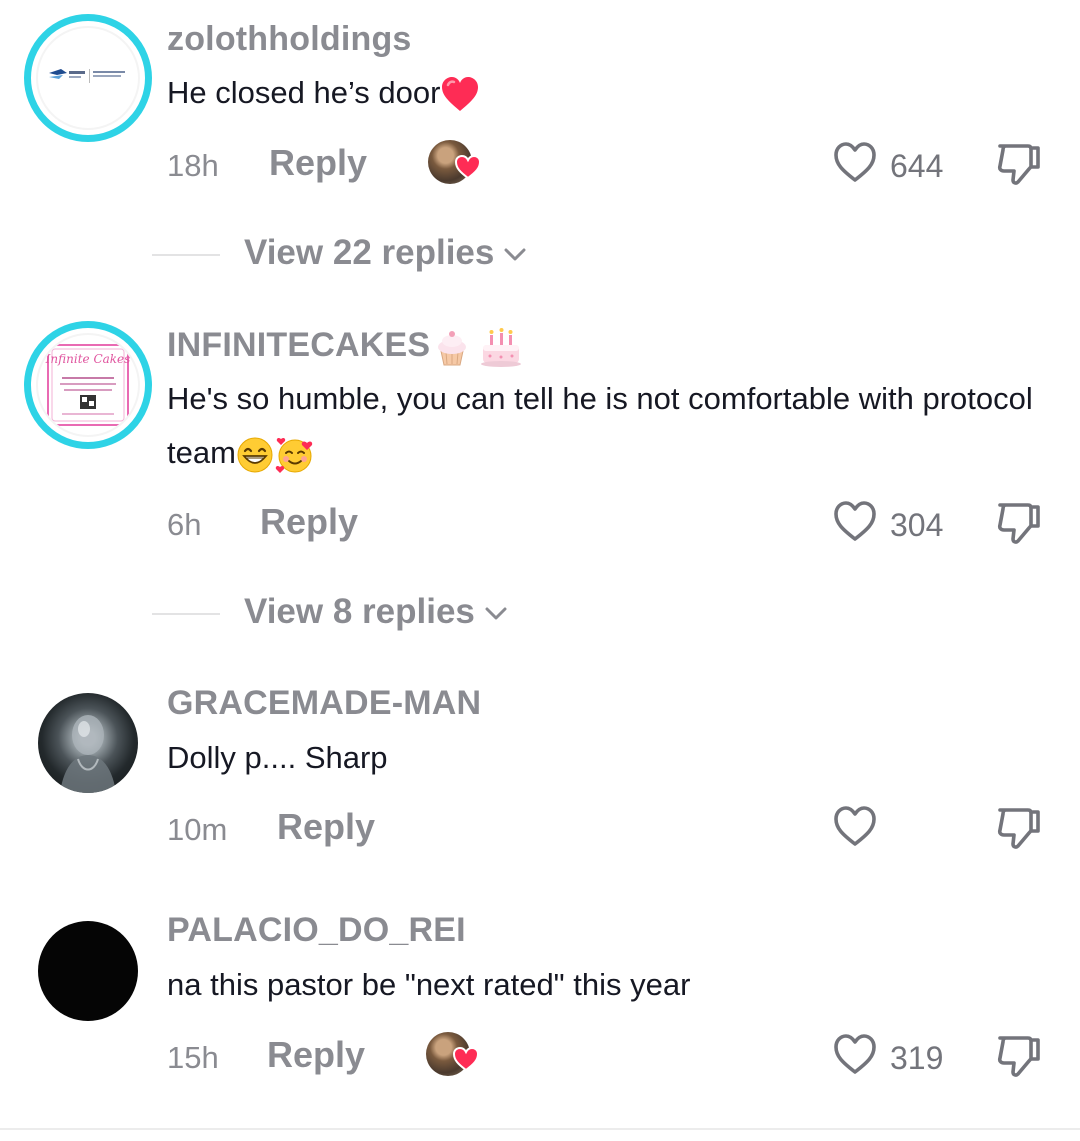 The width and height of the screenshot is (1080, 1141). I want to click on username: INFINITECAKES, so click(345, 347).